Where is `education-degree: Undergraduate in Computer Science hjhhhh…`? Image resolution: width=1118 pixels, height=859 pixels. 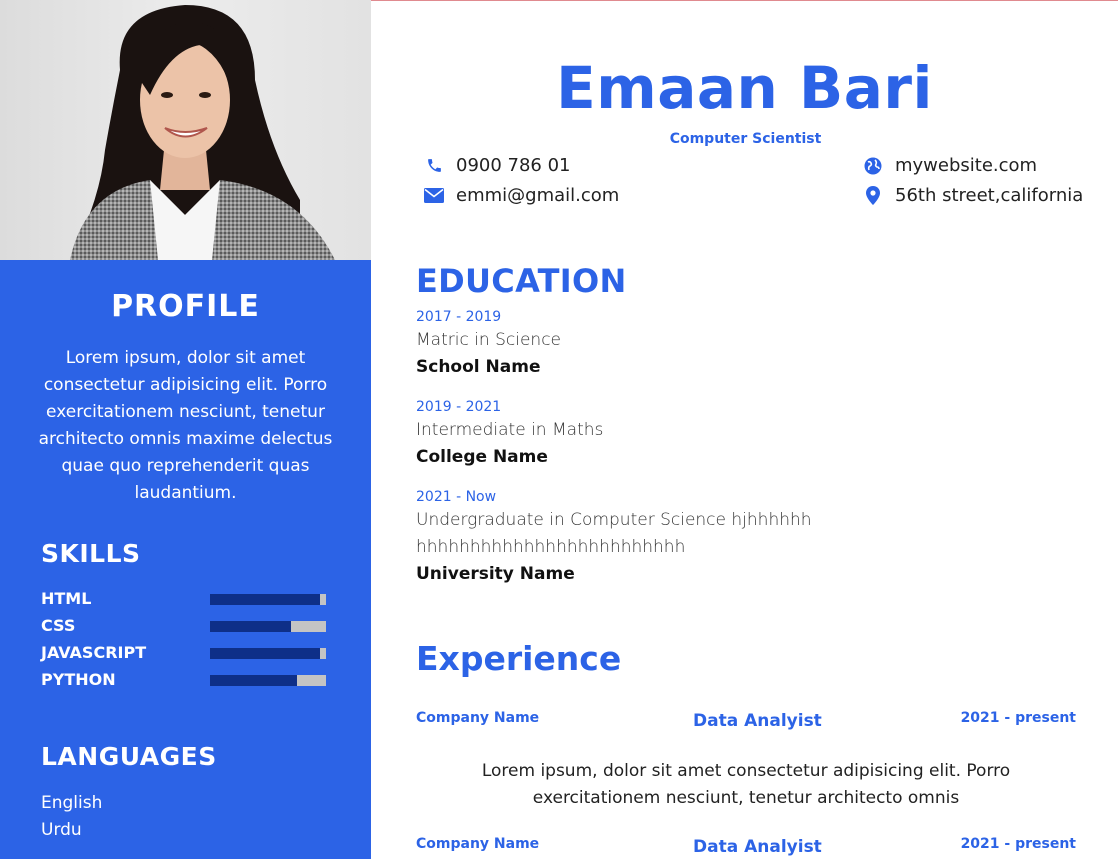
education-degree: Undergraduate in Computer Science hjhhhh… is located at coordinates (614, 533).